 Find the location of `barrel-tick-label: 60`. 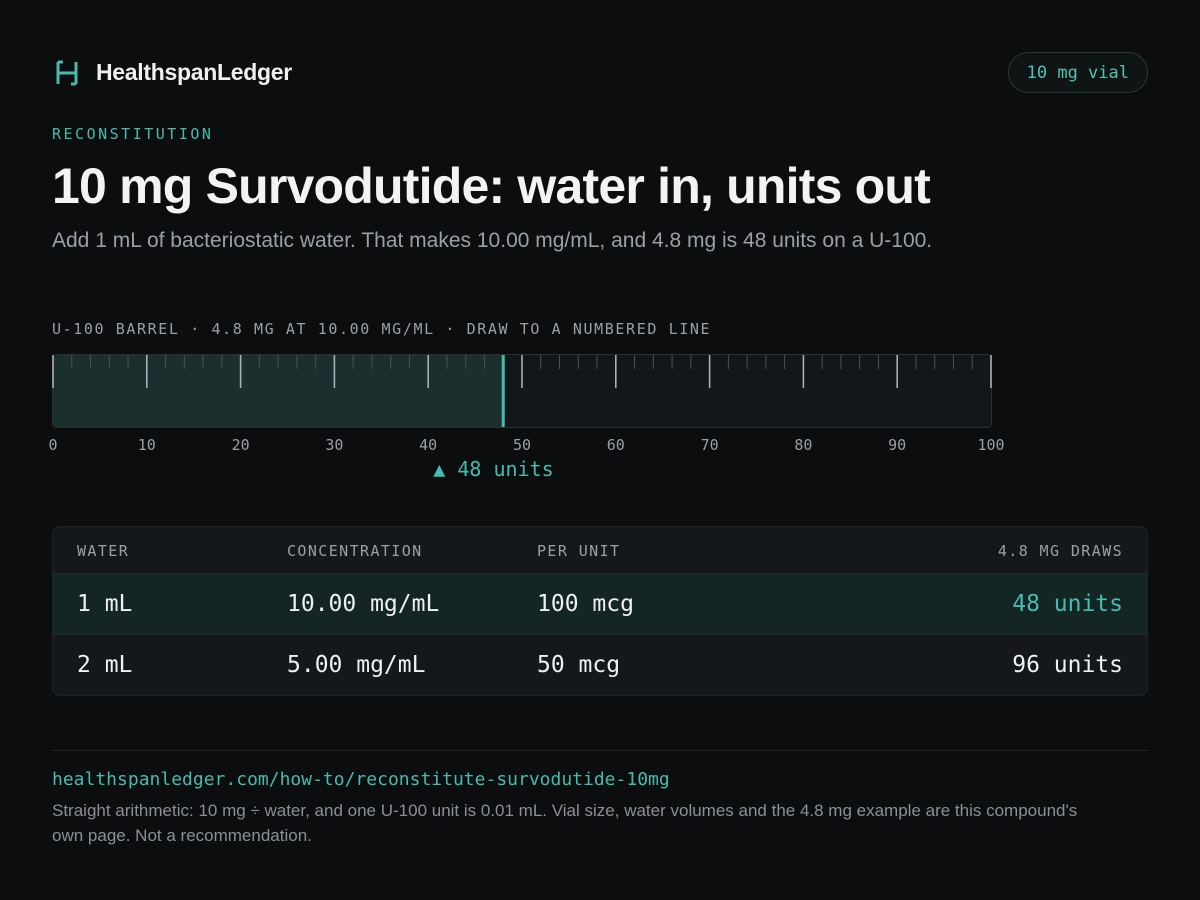

barrel-tick-label: 60 is located at coordinates (615, 445).